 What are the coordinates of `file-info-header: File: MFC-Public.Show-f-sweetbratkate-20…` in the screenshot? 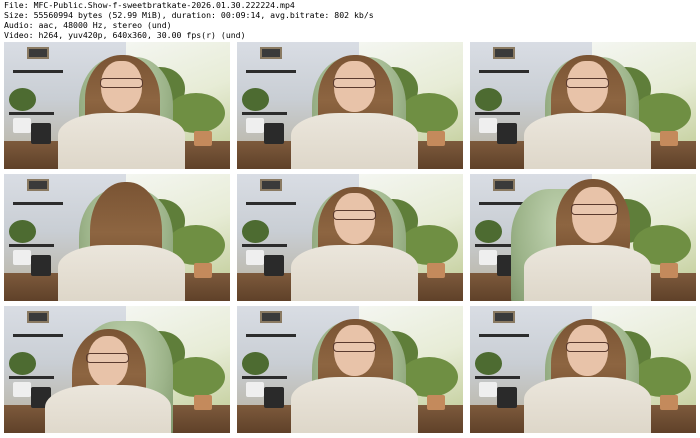 It's located at (350, 20).